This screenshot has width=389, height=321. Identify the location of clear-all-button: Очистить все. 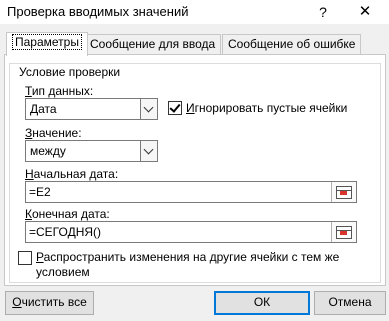
(49, 303).